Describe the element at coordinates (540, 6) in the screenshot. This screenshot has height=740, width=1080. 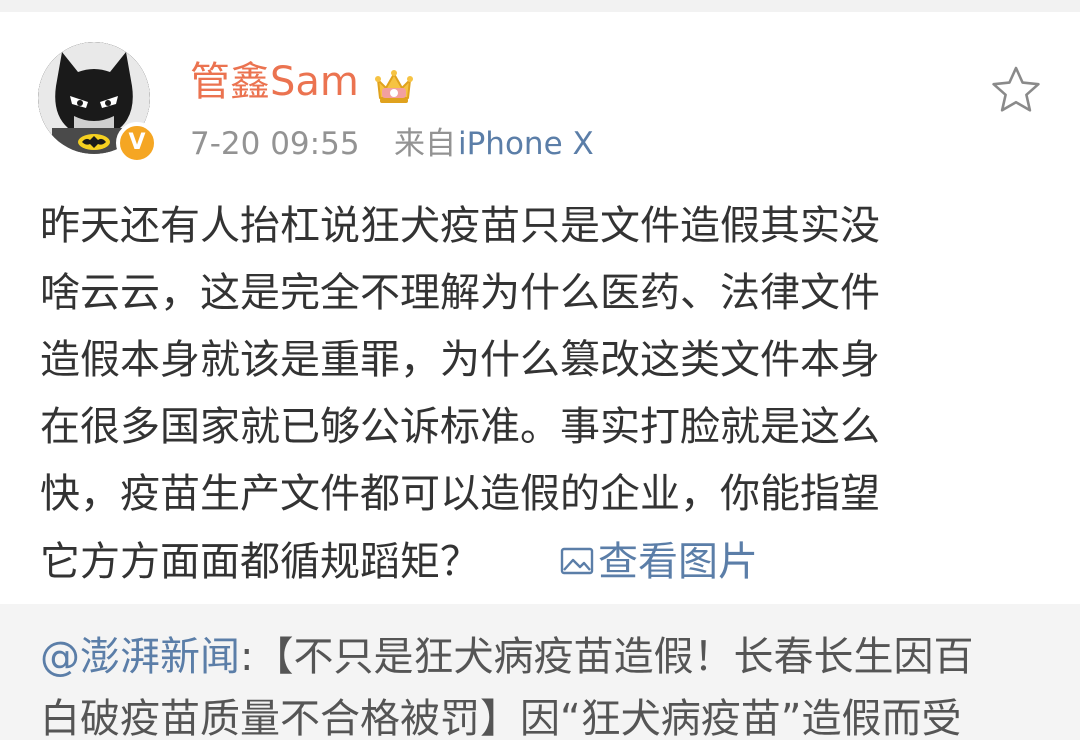
I see `top-divider` at that location.